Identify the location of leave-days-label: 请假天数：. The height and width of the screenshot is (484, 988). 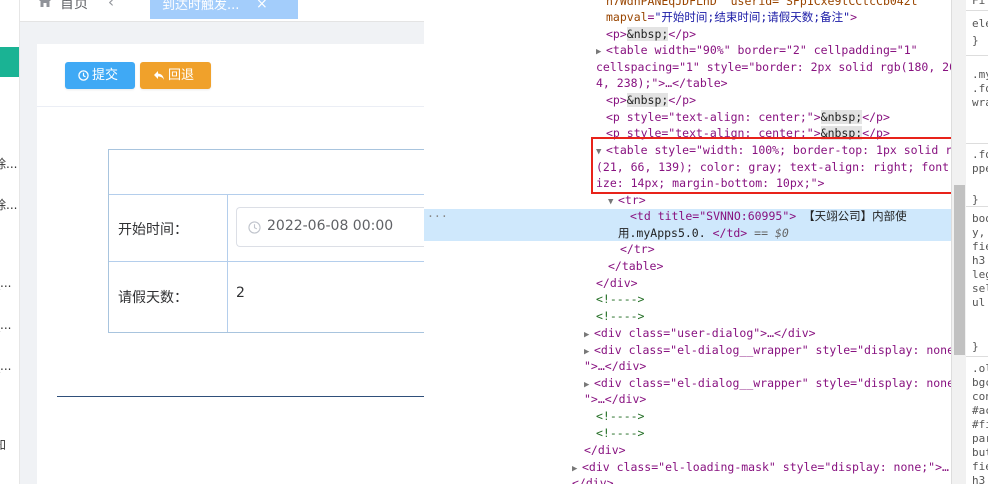
(153, 298).